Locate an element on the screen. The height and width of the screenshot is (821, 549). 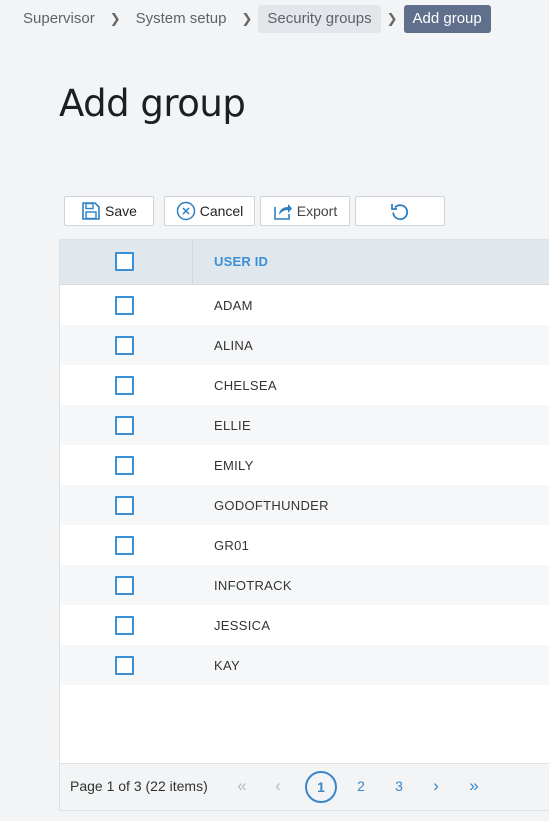
breadcrumb-add-group: Add group is located at coordinates (447, 19).